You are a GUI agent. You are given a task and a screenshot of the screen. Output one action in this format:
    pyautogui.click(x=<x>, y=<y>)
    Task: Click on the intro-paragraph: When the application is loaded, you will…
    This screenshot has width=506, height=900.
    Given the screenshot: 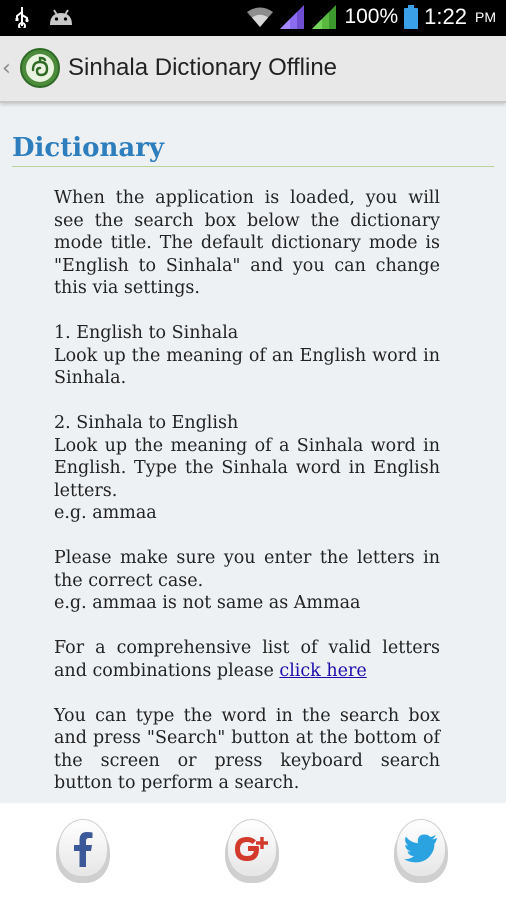 What is the action you would take?
    pyautogui.click(x=247, y=243)
    